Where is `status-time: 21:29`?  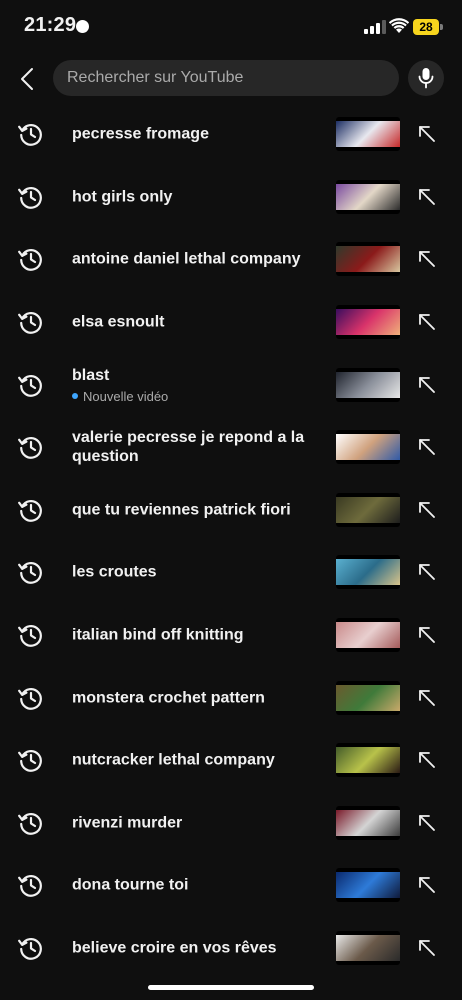
status-time: 21:29 is located at coordinates (50, 25).